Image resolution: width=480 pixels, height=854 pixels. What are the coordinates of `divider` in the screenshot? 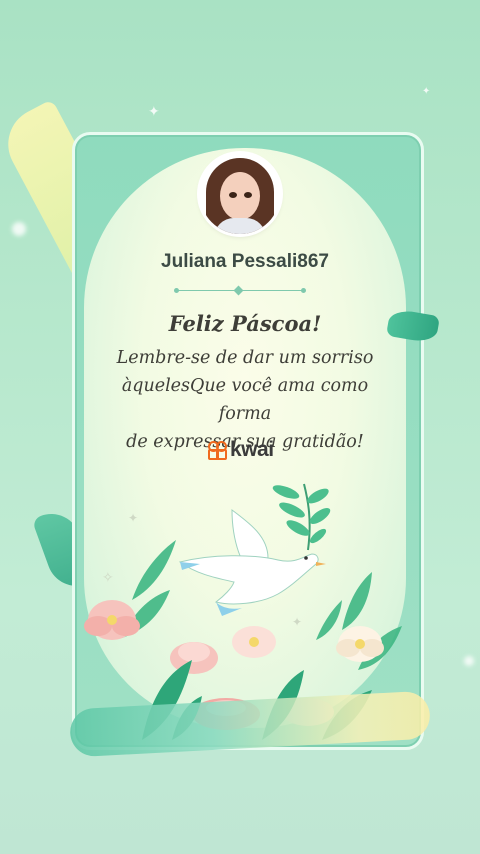 It's located at (240, 290).